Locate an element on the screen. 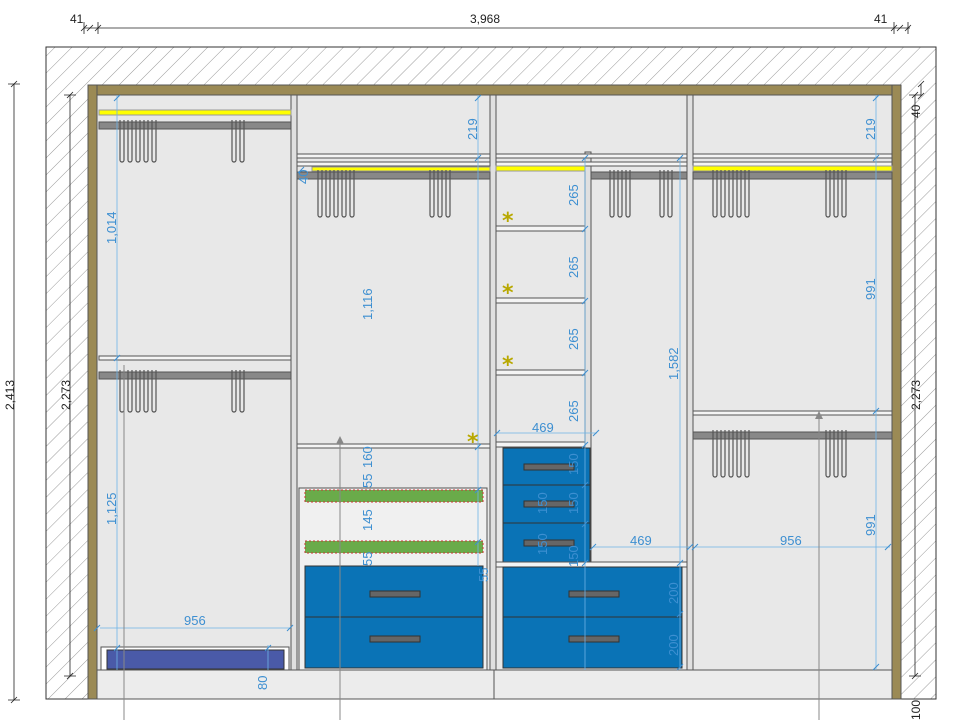 This screenshot has height=720, width=960. shelf is located at coordinates (540, 444).